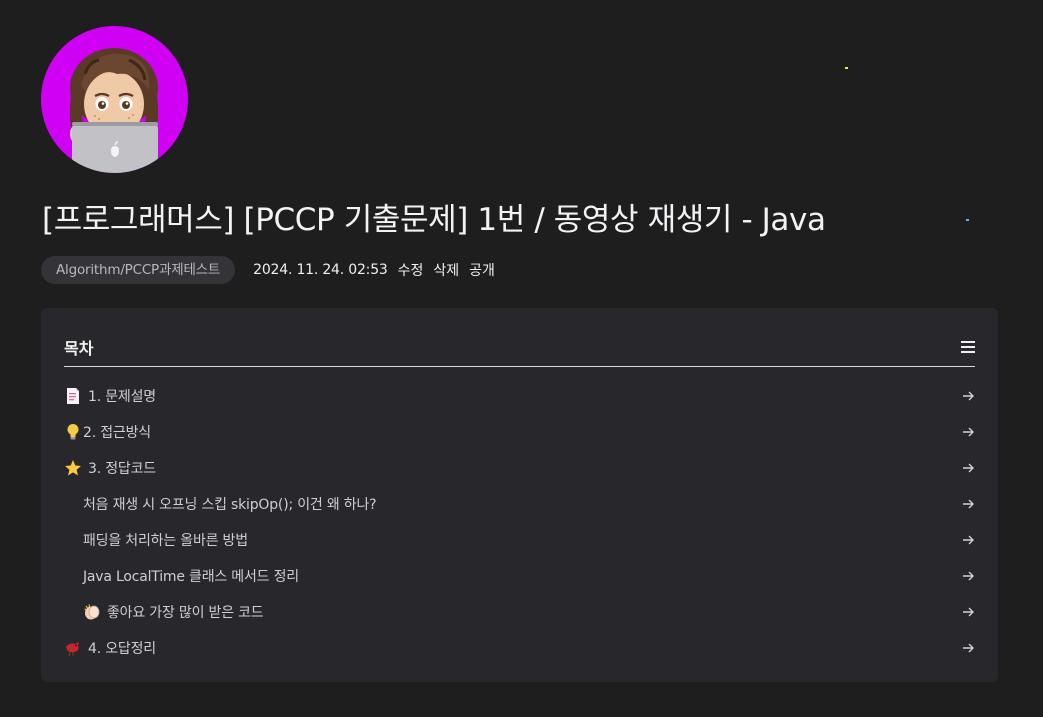 The height and width of the screenshot is (717, 1043). I want to click on toc-item-best-code: 좋아요 가장 많이 받은 코드, so click(519, 612).